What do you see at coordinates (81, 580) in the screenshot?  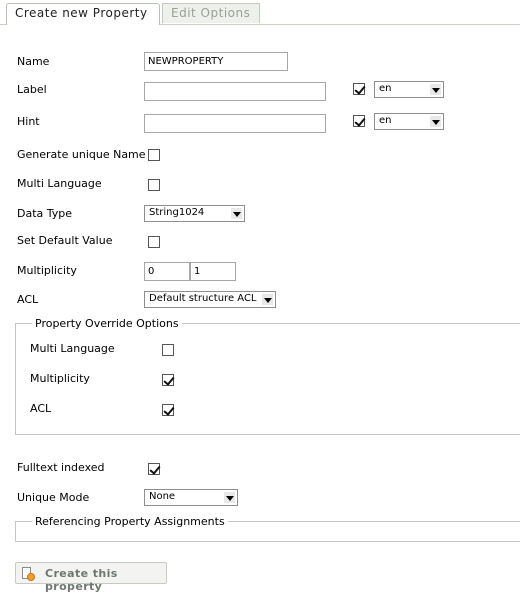 I see `create-property-button-label: Create this property` at bounding box center [81, 580].